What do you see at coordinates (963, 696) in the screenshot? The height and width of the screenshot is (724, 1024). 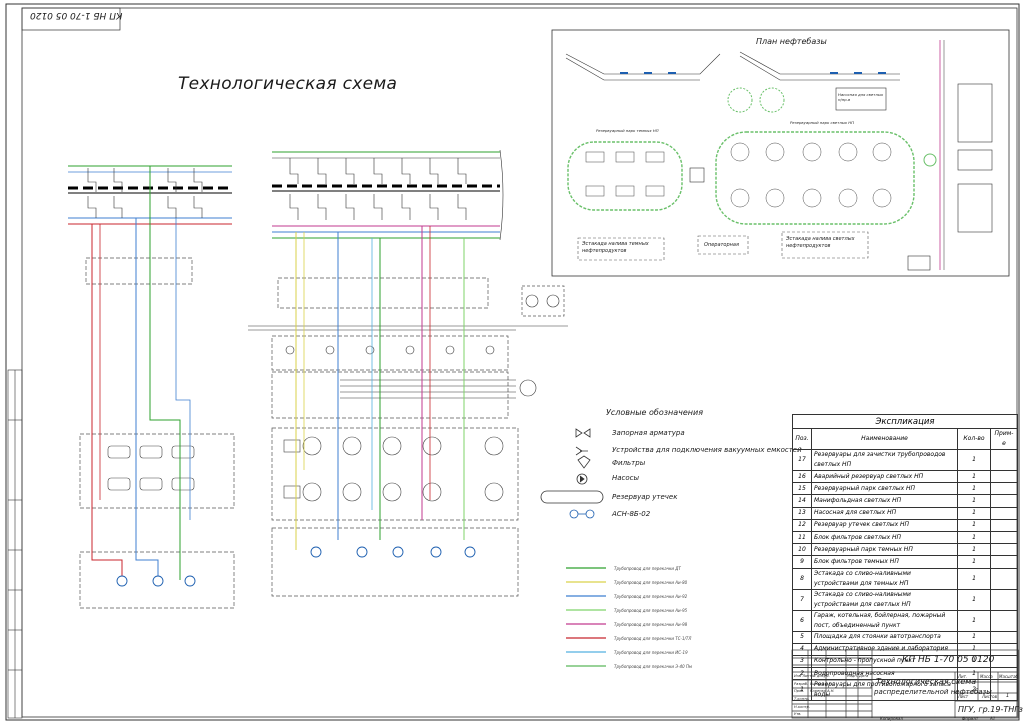 I see `titleblock-sheet: Лист` at bounding box center [963, 696].